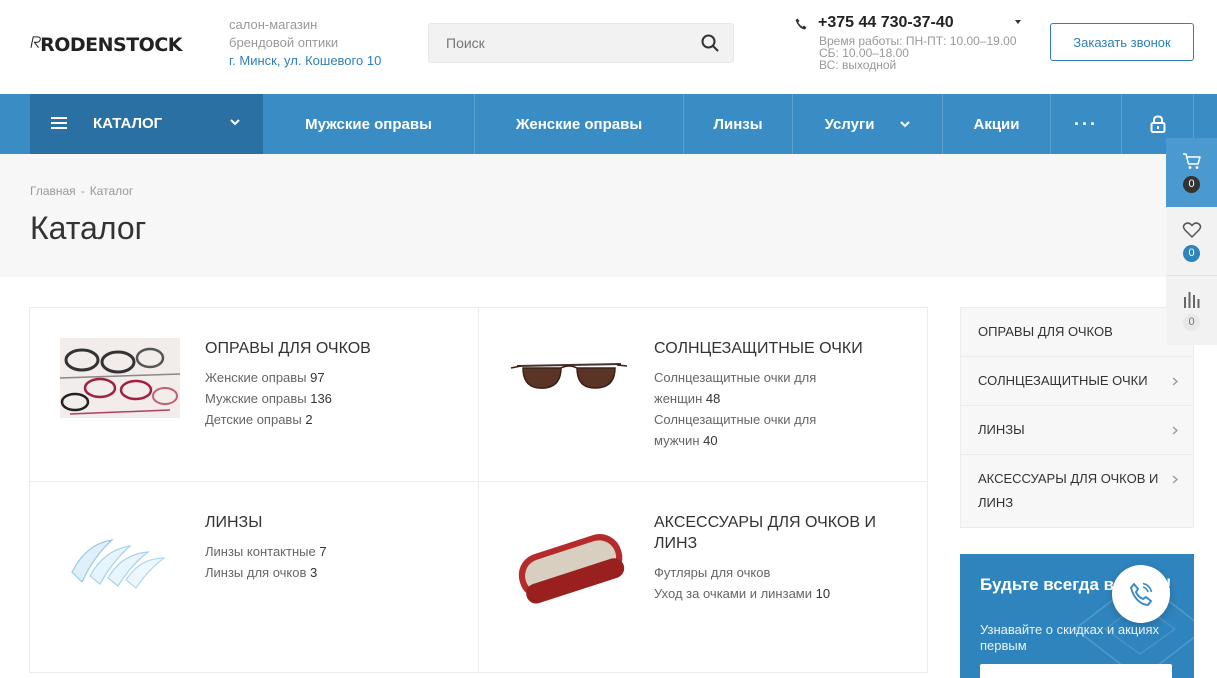  What do you see at coordinates (849, 124) in the screenshot?
I see `nav-item-label: Услуги` at bounding box center [849, 124].